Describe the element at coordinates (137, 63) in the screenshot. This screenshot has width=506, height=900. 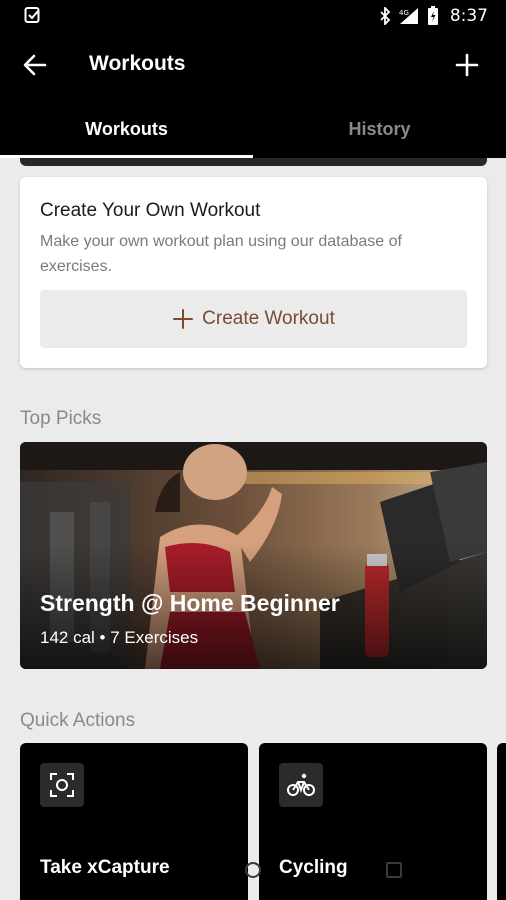
I see `page-title: Workouts` at that location.